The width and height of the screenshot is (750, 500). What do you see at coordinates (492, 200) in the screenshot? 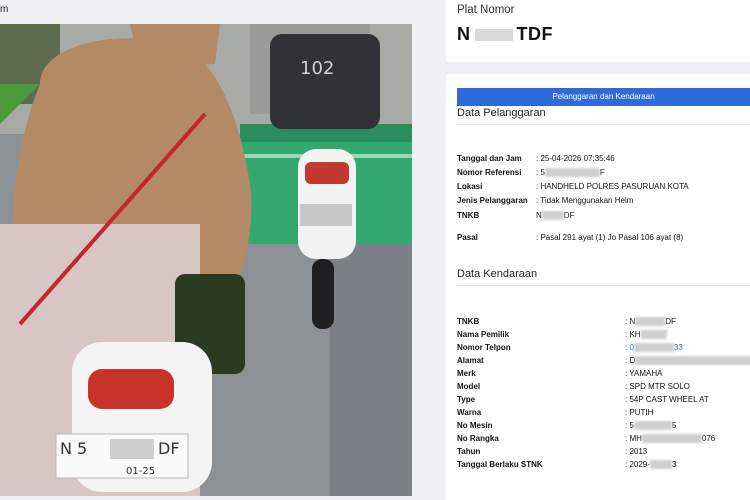
I see `row-label: Jenis Pelanggaran` at bounding box center [492, 200].